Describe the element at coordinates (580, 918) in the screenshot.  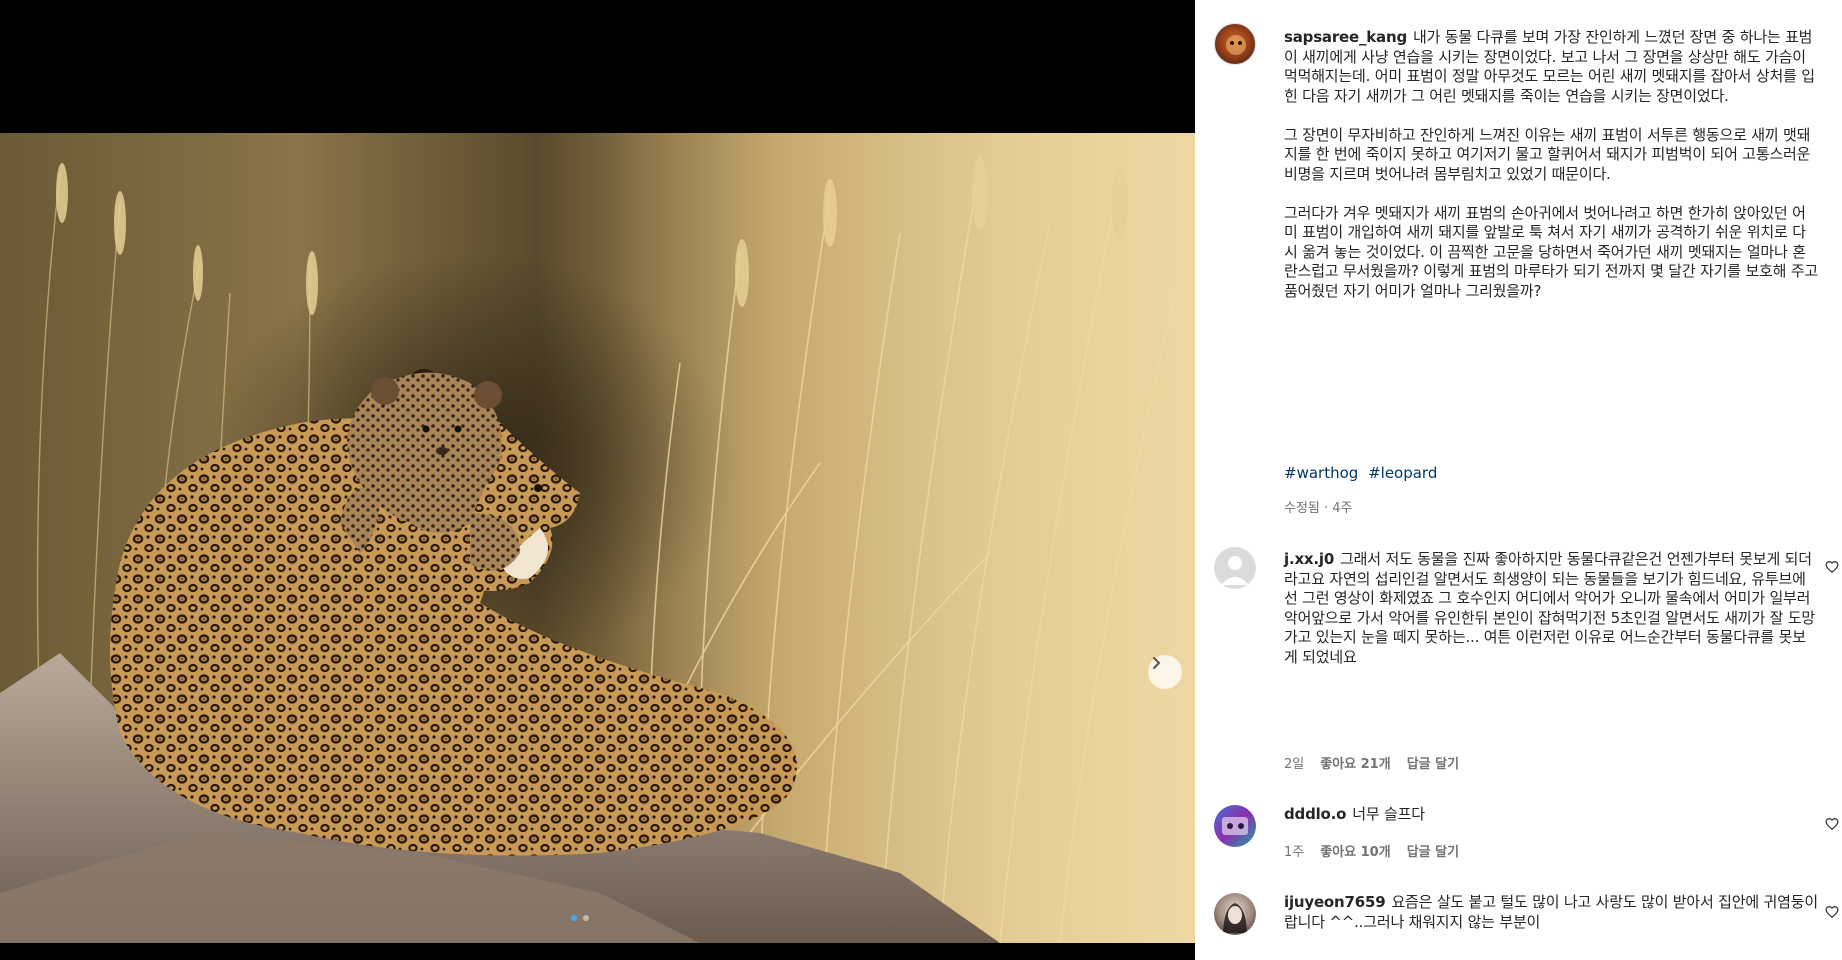
I see `carousel-indicator` at that location.